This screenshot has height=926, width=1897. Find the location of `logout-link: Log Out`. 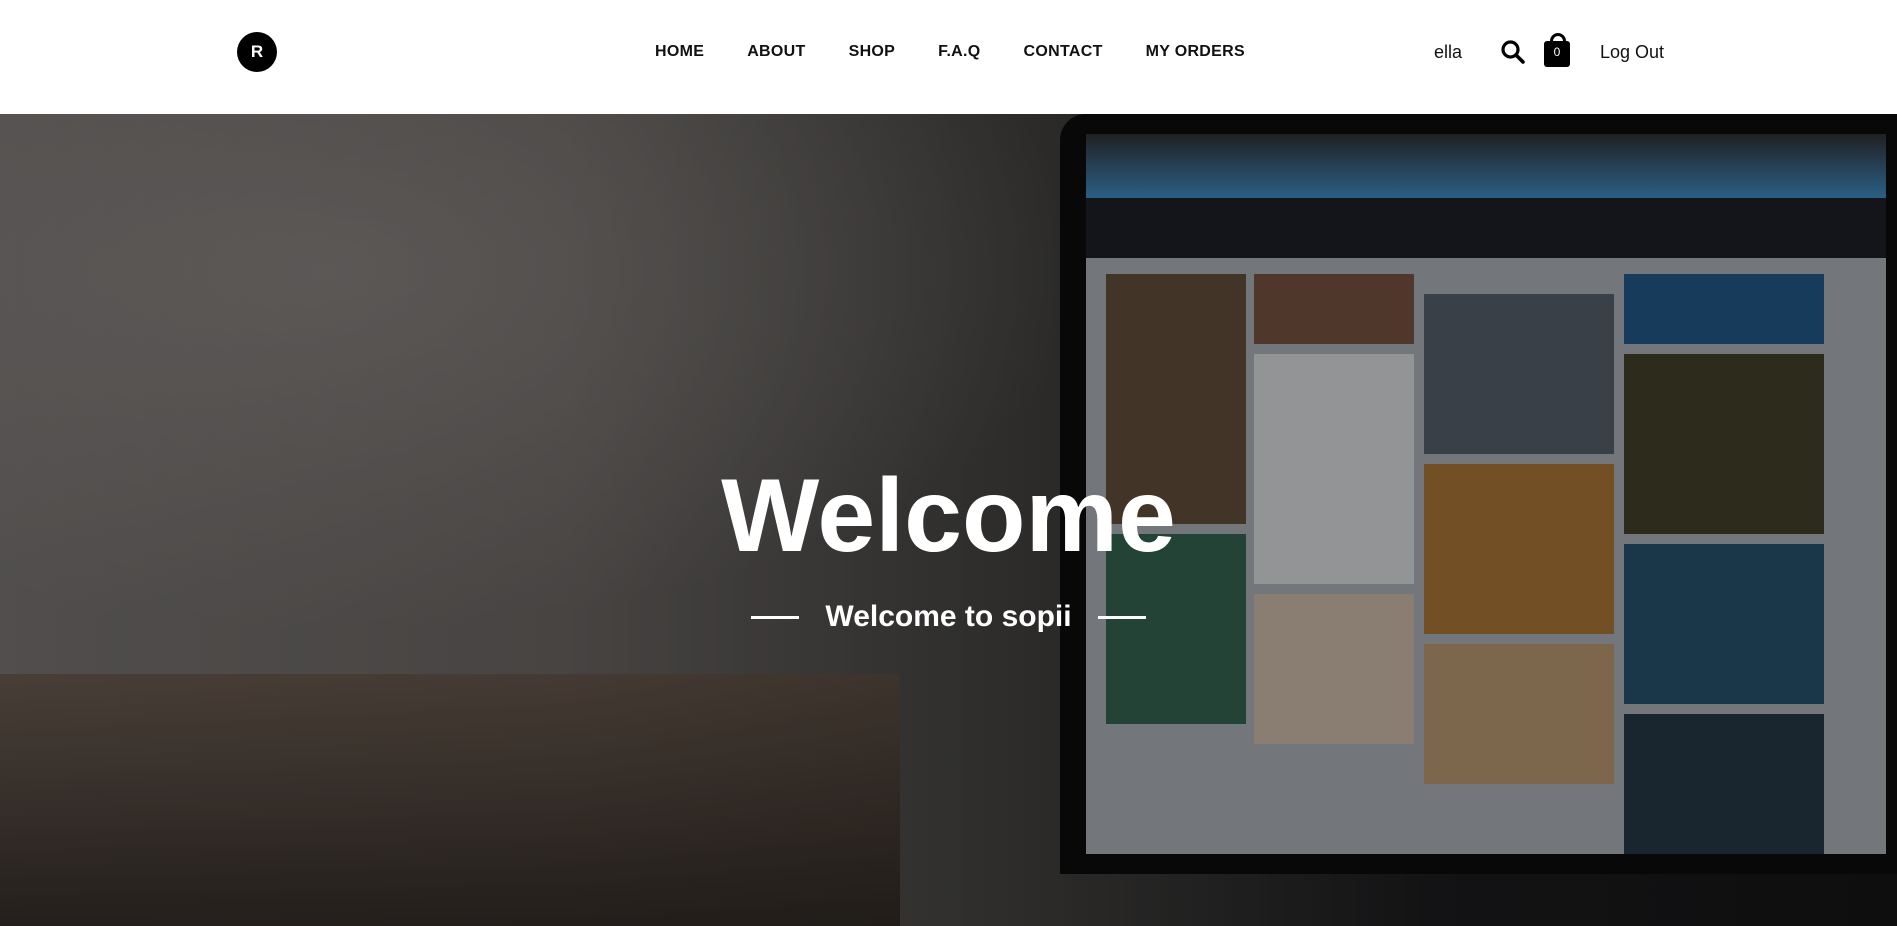

logout-link: Log Out is located at coordinates (1632, 52).